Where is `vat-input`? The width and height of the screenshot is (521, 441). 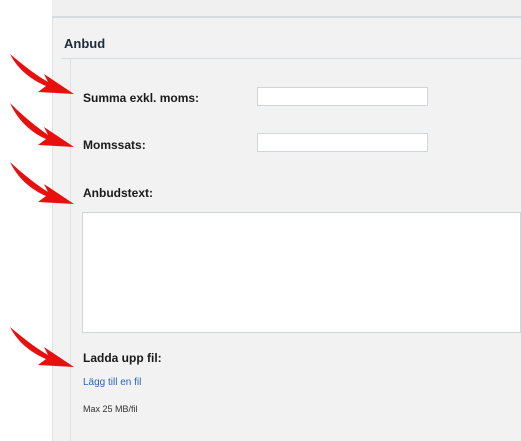
vat-input is located at coordinates (342, 142).